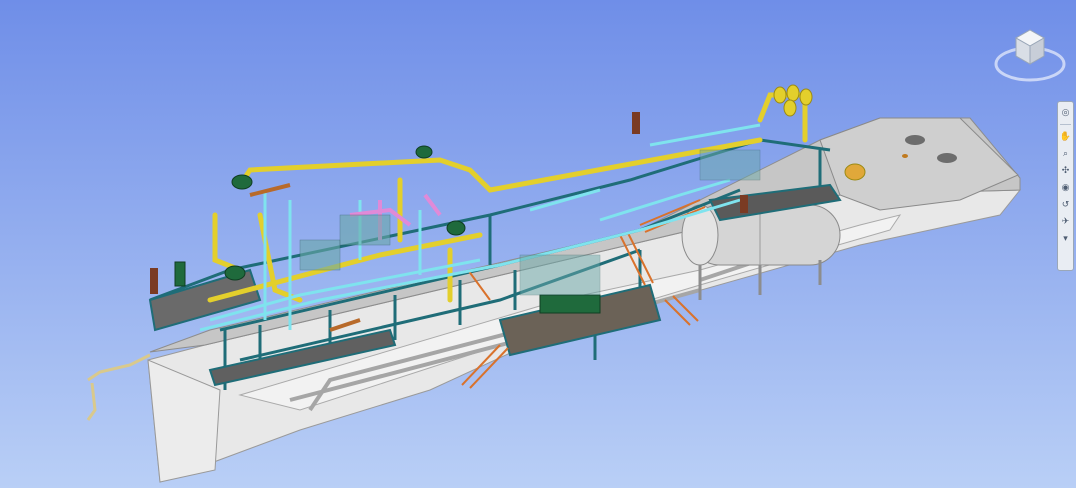 The height and width of the screenshot is (488, 1076). I want to click on look-icon: ◉, so click(1065, 187).